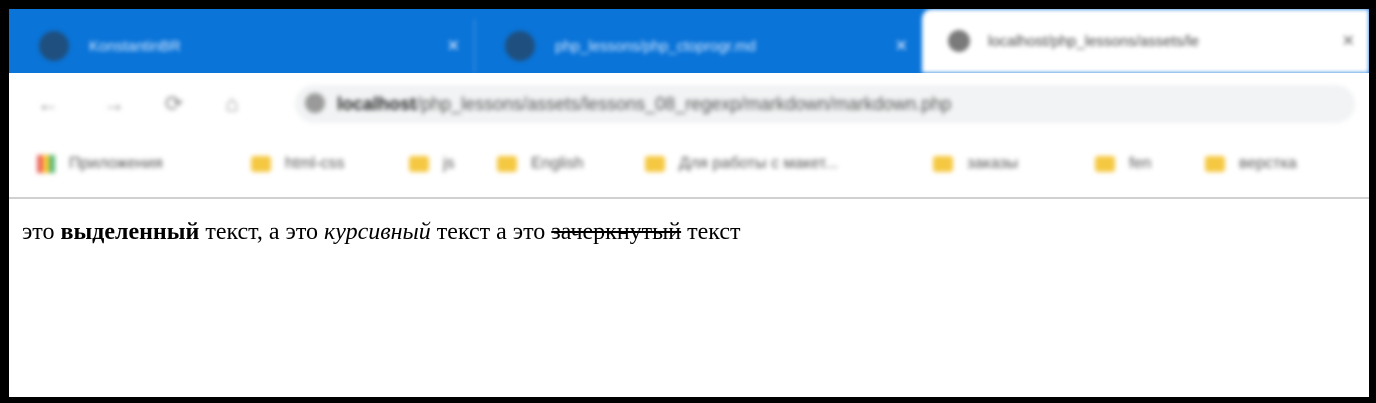 This screenshot has height=403, width=1376. I want to click on home-icon: ⌂, so click(232, 104).